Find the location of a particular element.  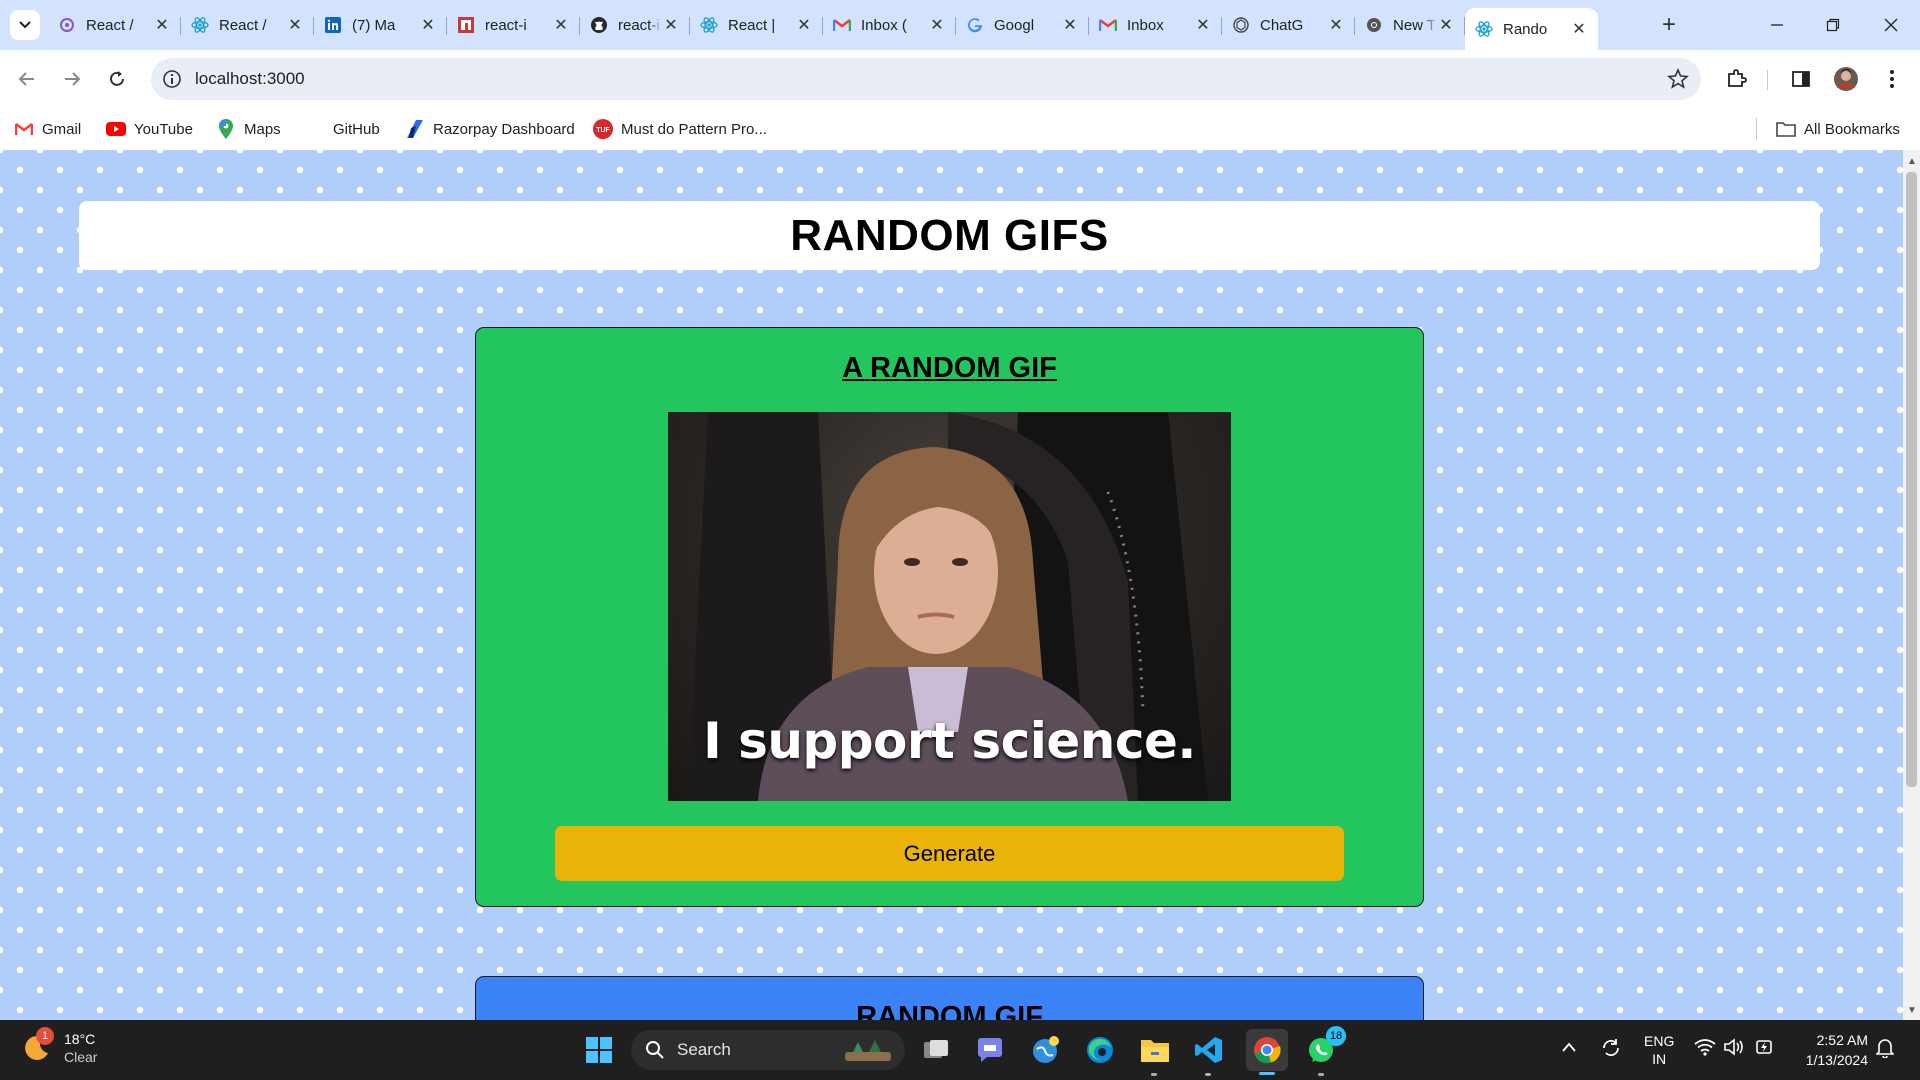

taskbar-search: Search is located at coordinates (768, 1050).